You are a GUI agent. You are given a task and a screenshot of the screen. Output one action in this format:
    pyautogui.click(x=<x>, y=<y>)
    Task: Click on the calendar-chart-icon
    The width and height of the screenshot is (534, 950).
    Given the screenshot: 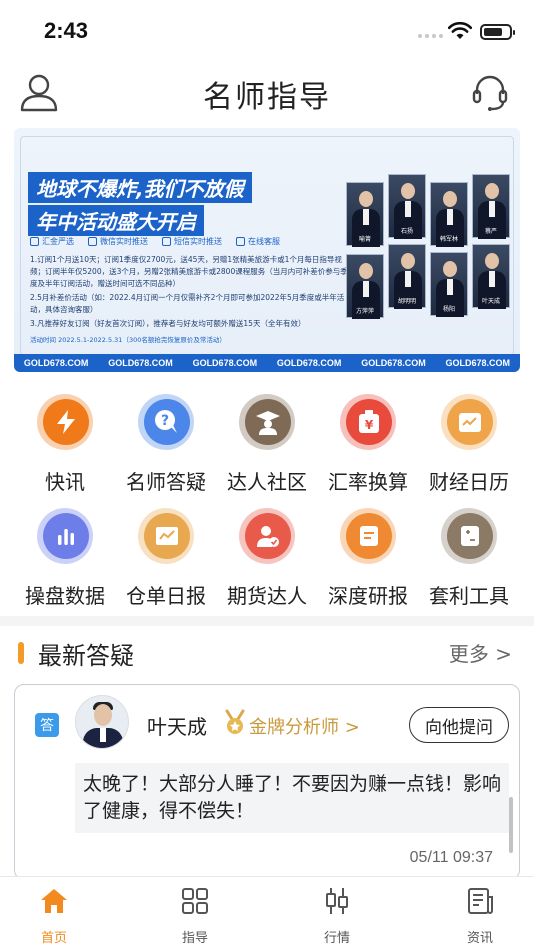 What is the action you would take?
    pyautogui.click(x=469, y=422)
    